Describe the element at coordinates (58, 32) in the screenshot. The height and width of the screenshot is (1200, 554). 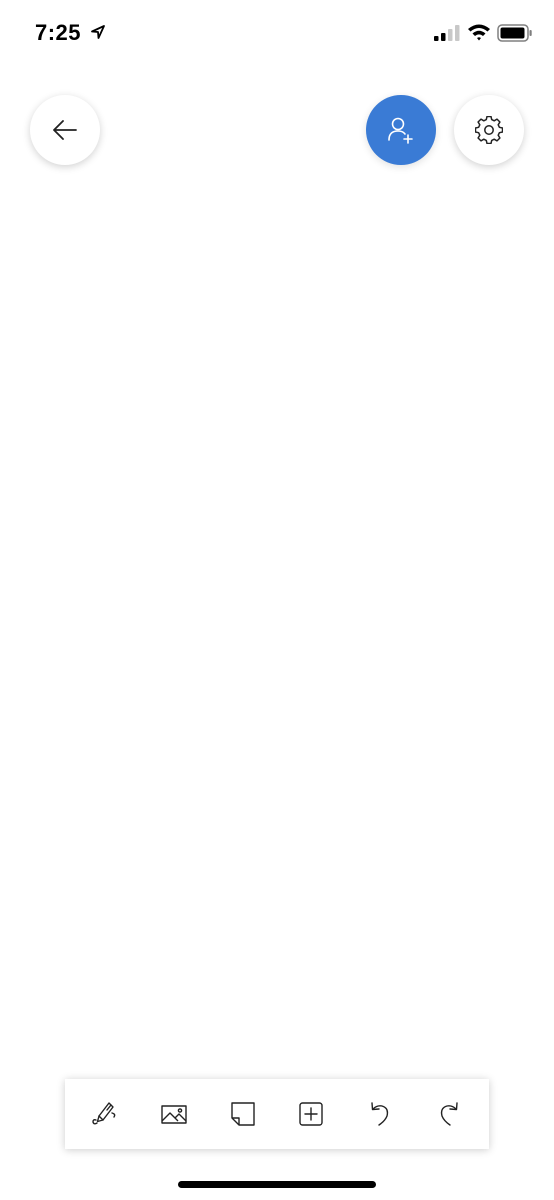
I see `status-time: 7:25` at that location.